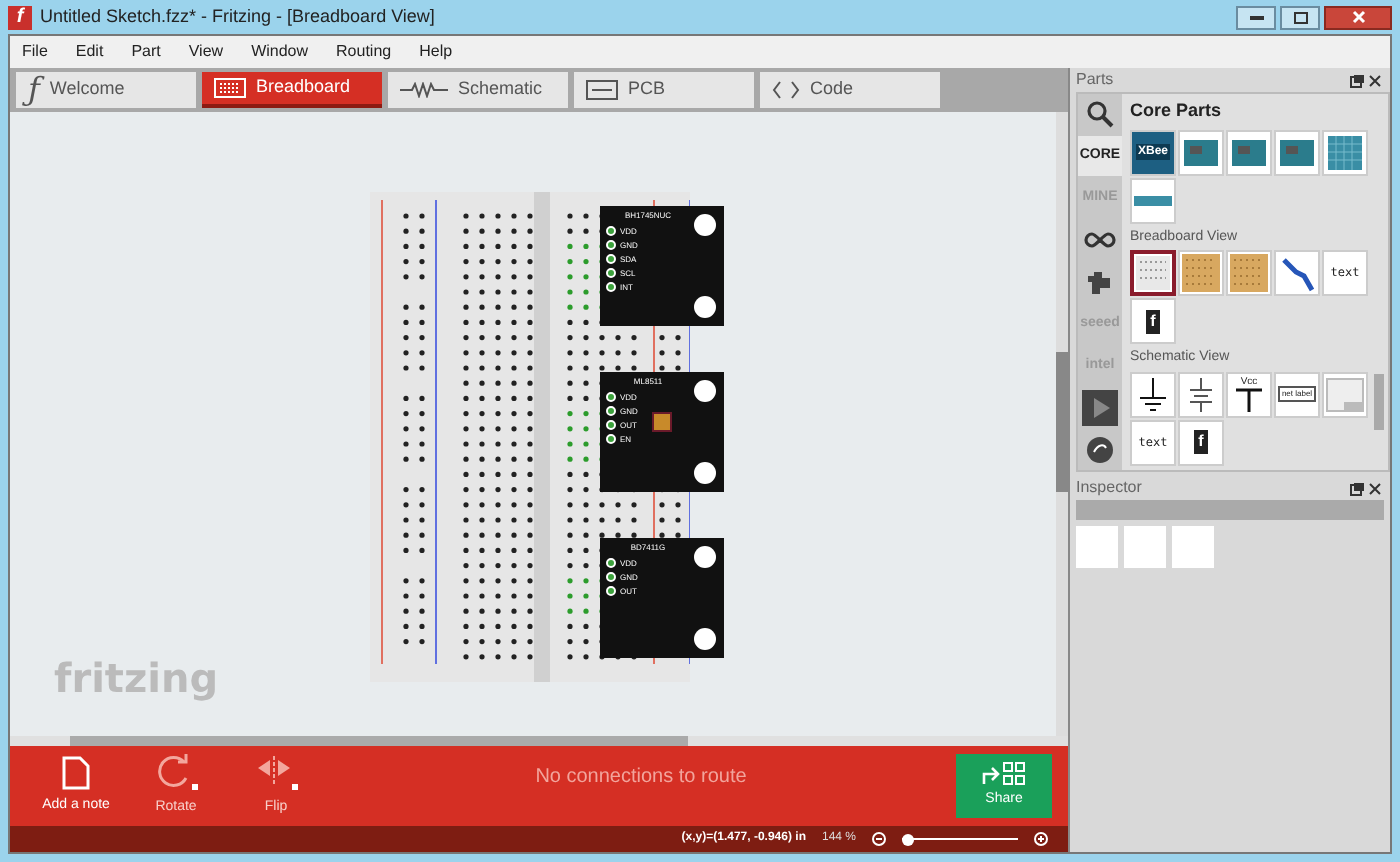 This screenshot has height=862, width=1400. I want to click on power-part, so click(1201, 394).